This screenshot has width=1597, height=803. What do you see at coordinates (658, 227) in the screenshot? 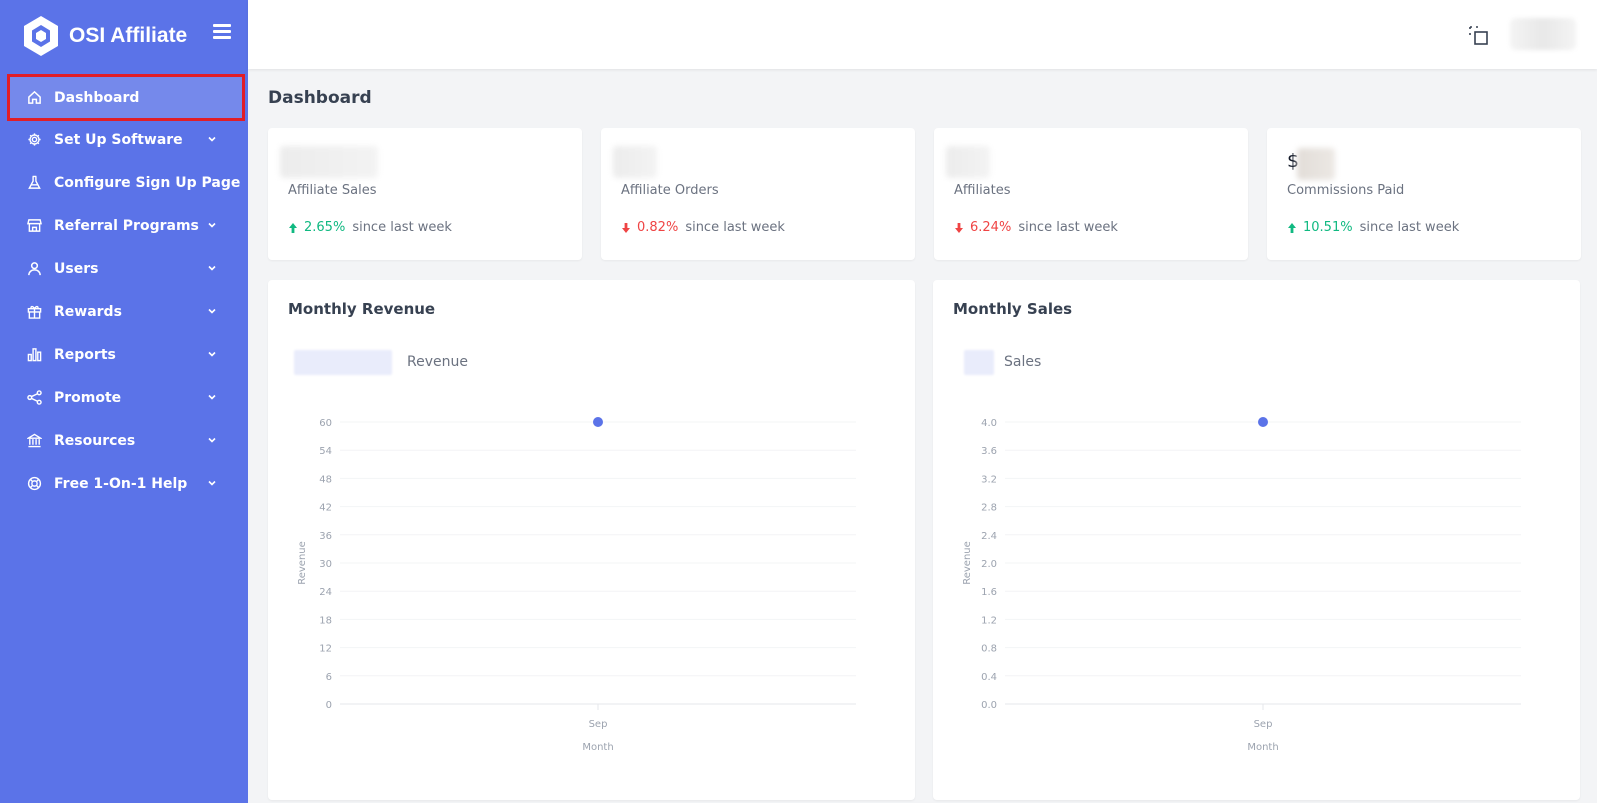
I see `stat-change: 0.82%` at bounding box center [658, 227].